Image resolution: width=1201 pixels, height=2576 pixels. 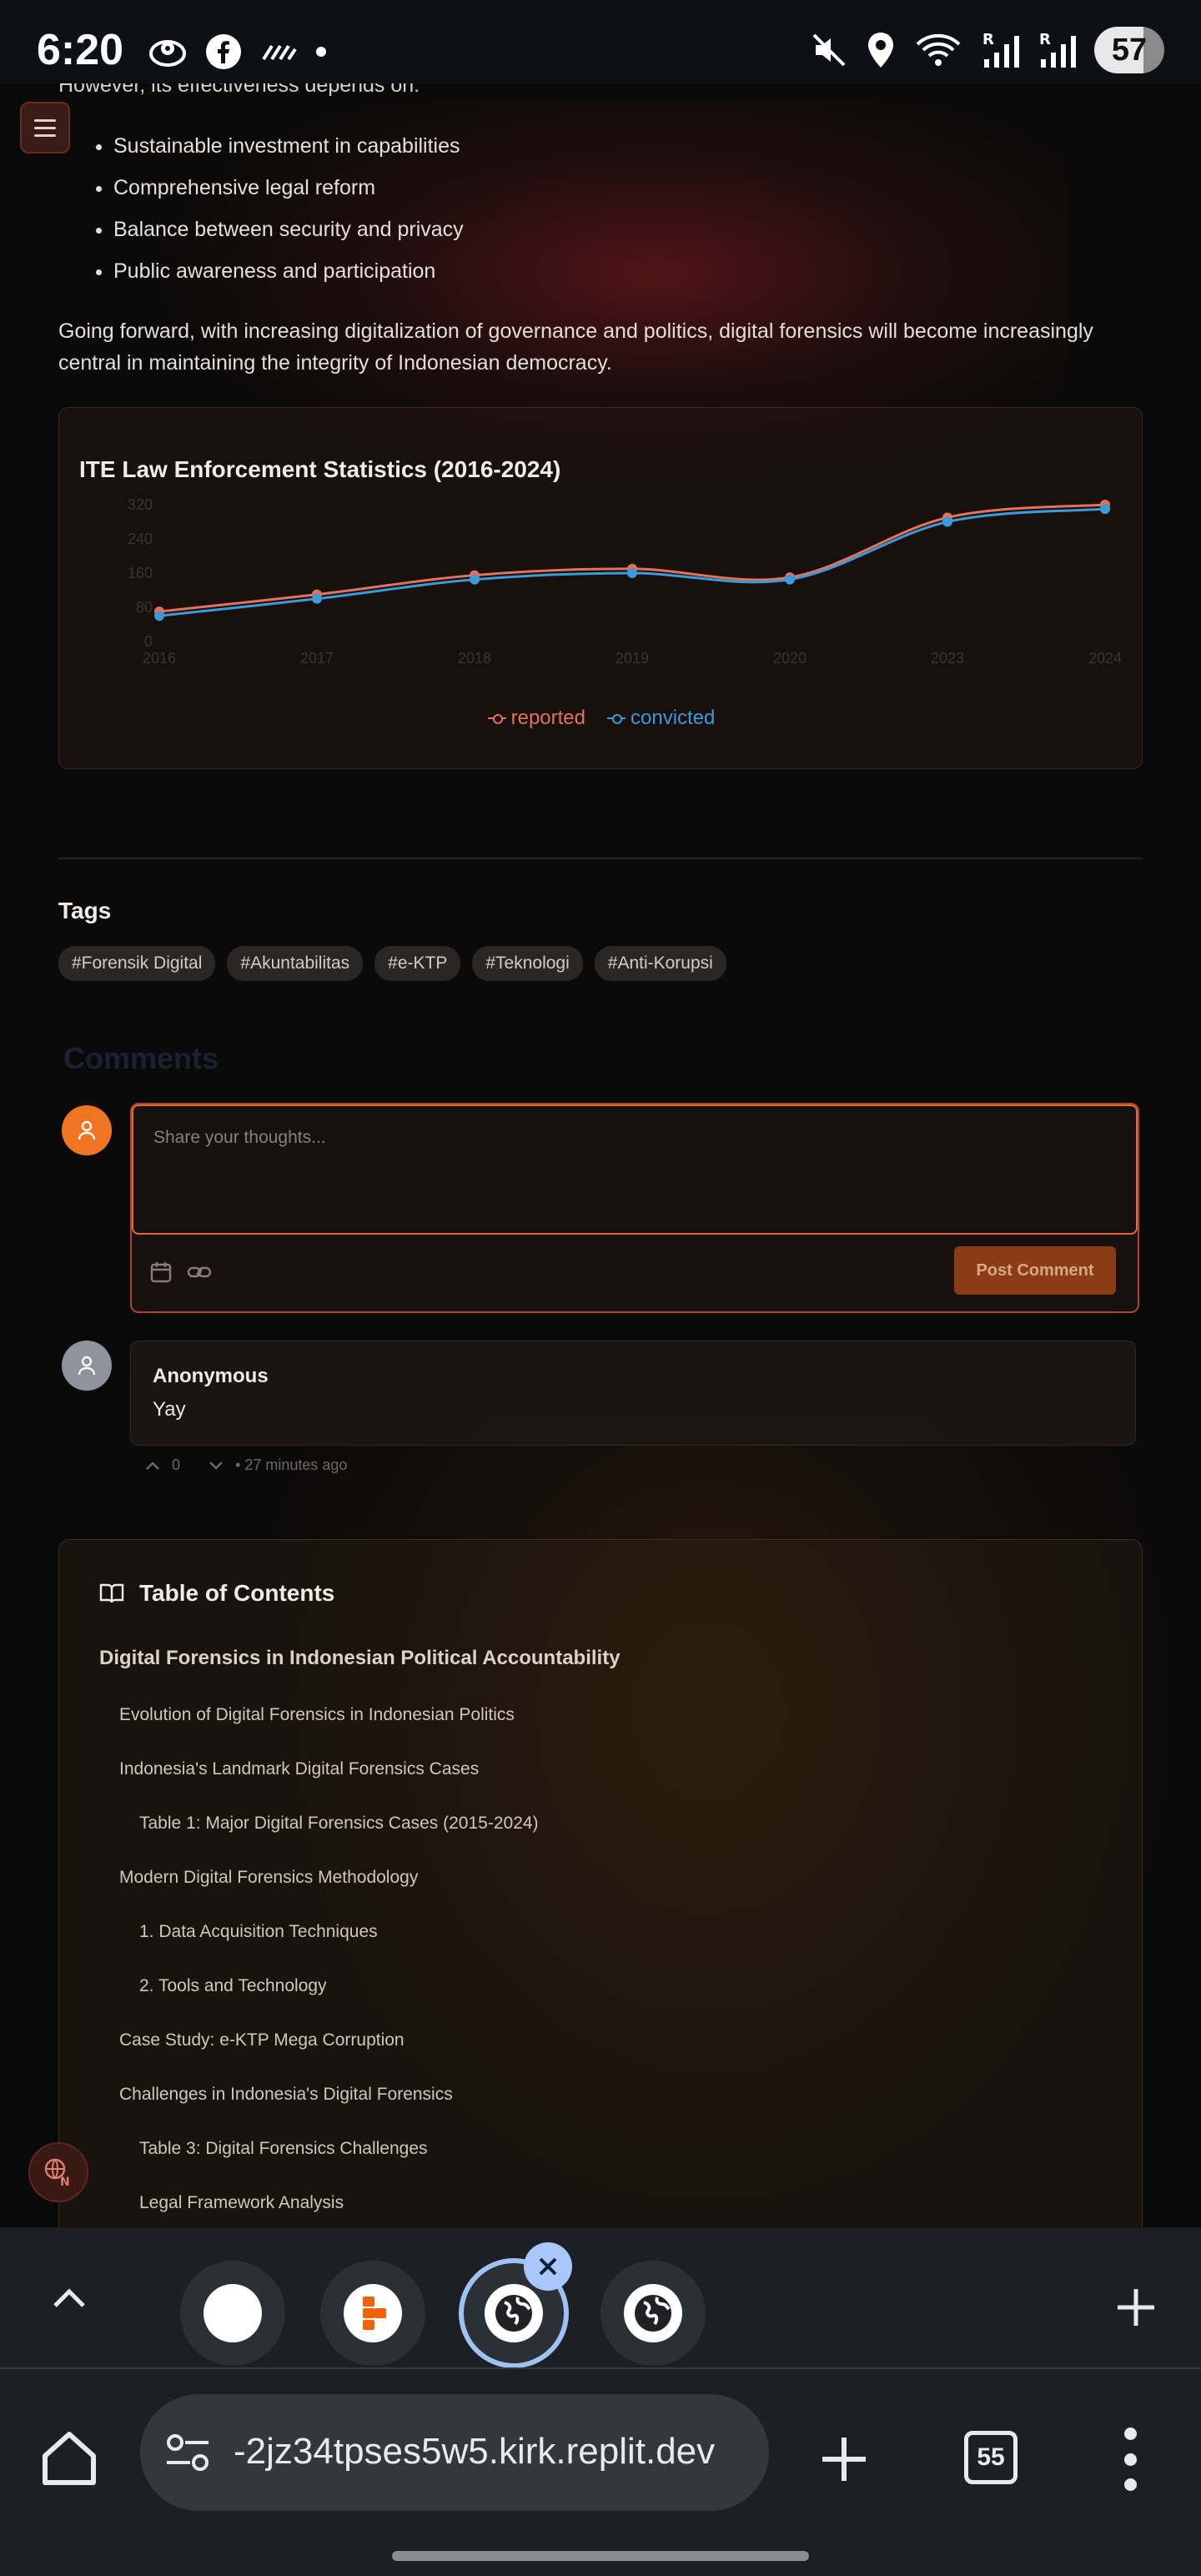 I want to click on avatar, so click(x=87, y=1366).